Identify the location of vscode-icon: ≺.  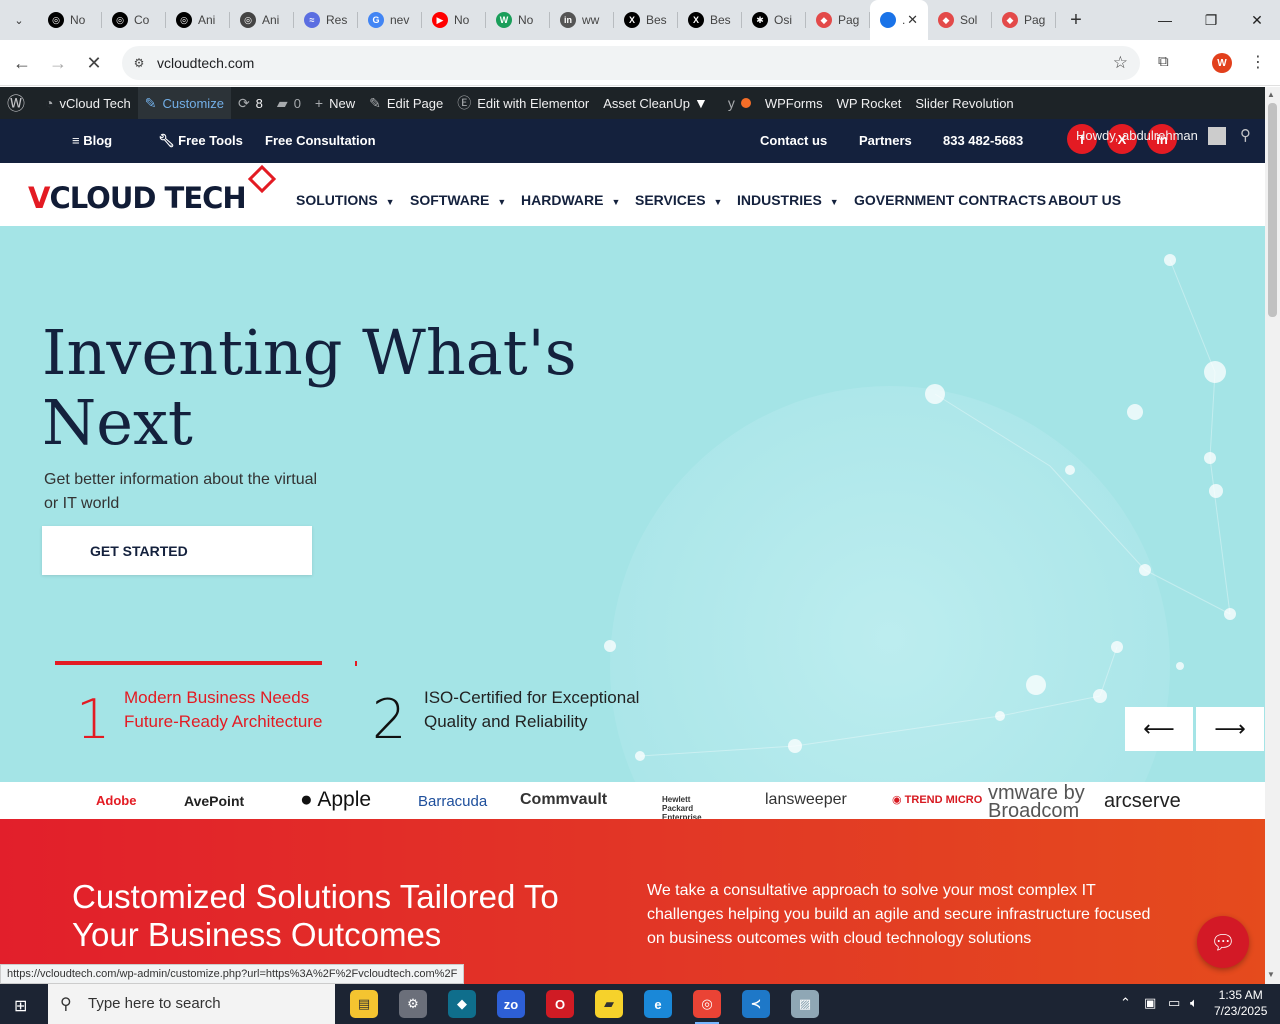
(756, 1004).